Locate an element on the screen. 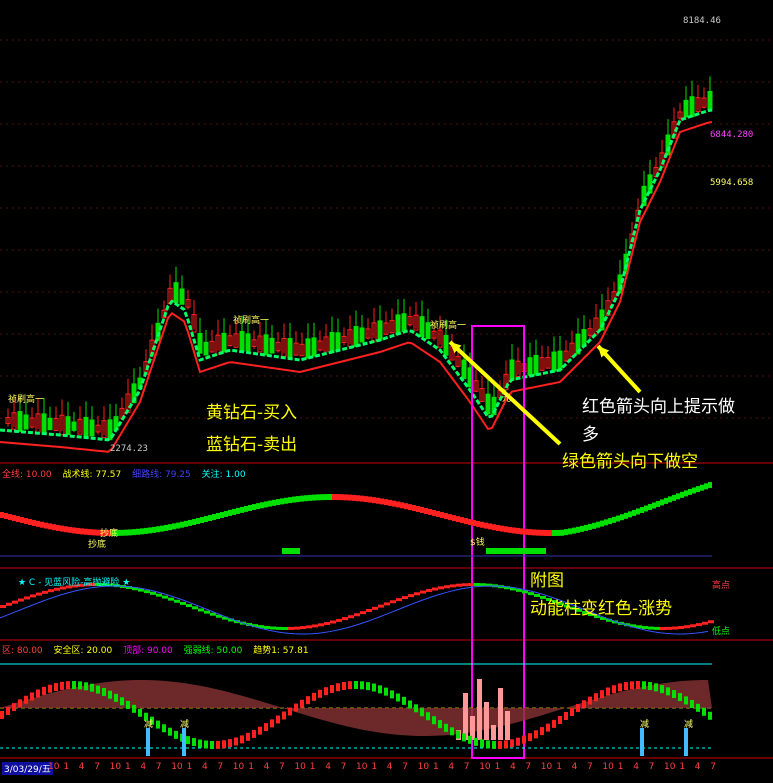  date-tick: 4 is located at coordinates (451, 767).